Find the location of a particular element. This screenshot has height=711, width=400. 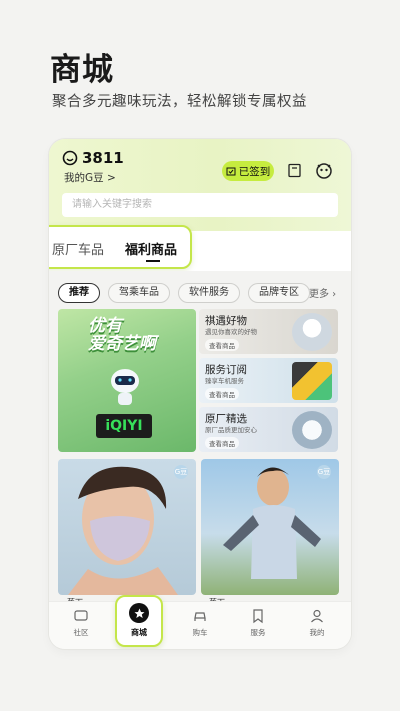

iqiyi-headline: 优有 爱奇艺啊 is located at coordinates (122, 335).